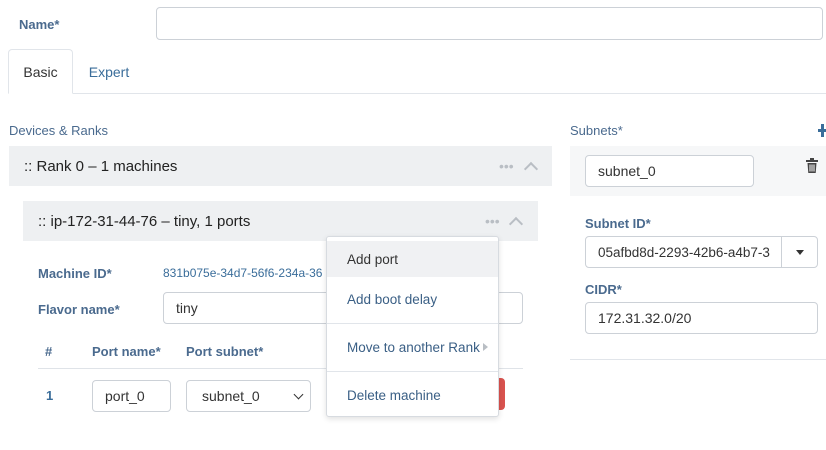  What do you see at coordinates (669, 171) in the screenshot?
I see `subnet-name-input: subnet_0` at bounding box center [669, 171].